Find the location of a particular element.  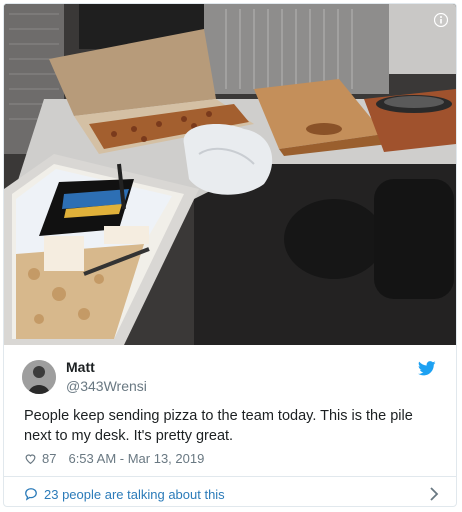

like-count: 87 is located at coordinates (49, 458).